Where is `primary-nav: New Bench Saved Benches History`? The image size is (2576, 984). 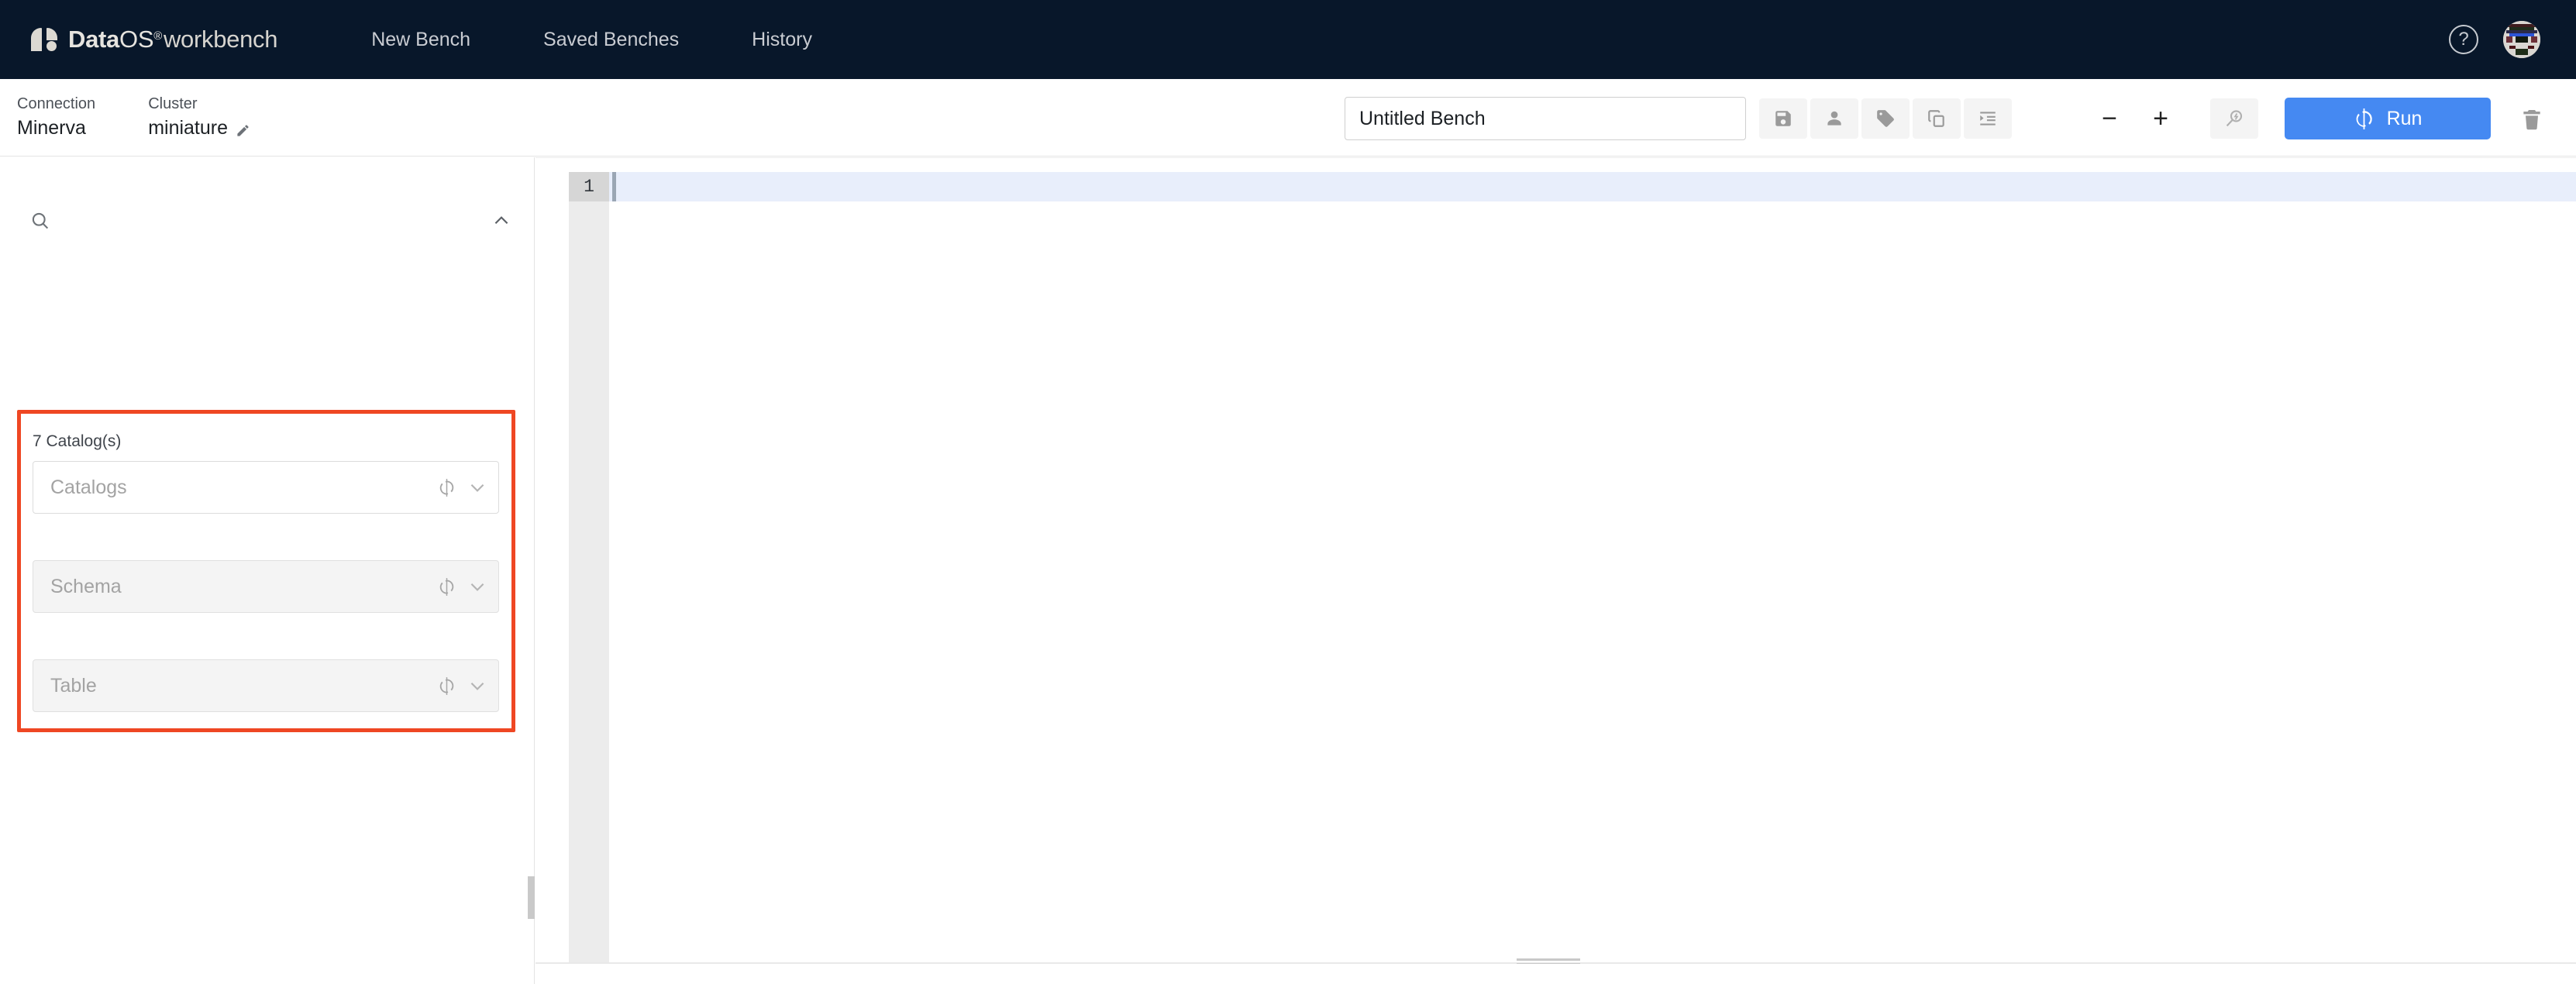 primary-nav: New Bench Saved Benches History is located at coordinates (592, 40).